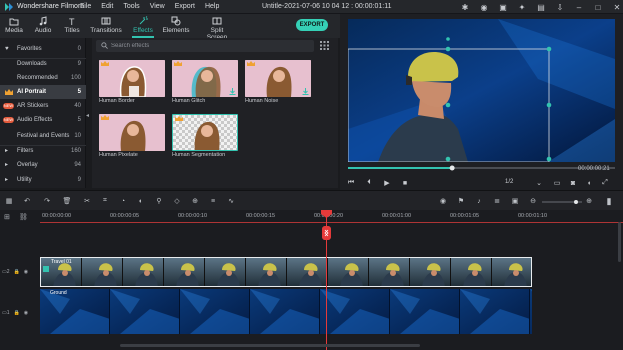  Describe the element at coordinates (465, 7) in the screenshot. I see `lightbulb-icon: ✱` at that location.